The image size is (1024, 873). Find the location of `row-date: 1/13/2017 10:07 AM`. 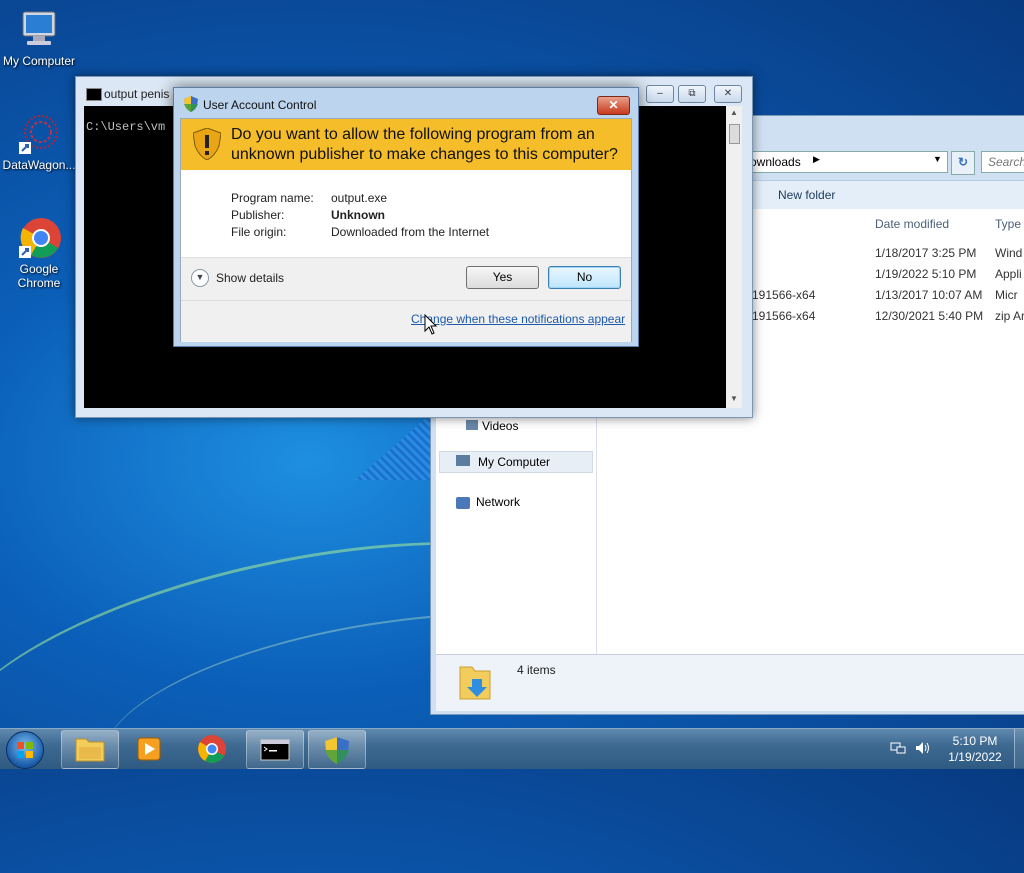

row-date: 1/13/2017 10:07 AM is located at coordinates (929, 295).